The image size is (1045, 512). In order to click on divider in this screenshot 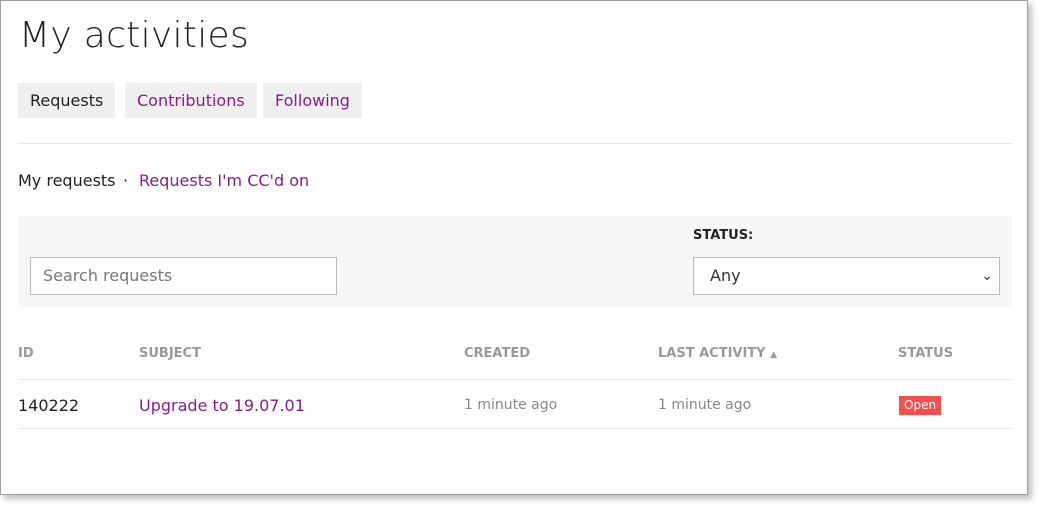, I will do `click(515, 143)`.